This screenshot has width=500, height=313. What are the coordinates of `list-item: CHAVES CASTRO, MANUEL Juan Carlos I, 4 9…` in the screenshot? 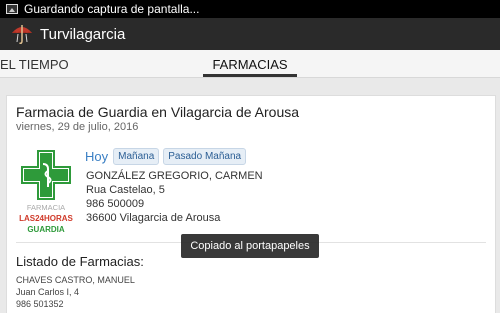 It's located at (75, 292).